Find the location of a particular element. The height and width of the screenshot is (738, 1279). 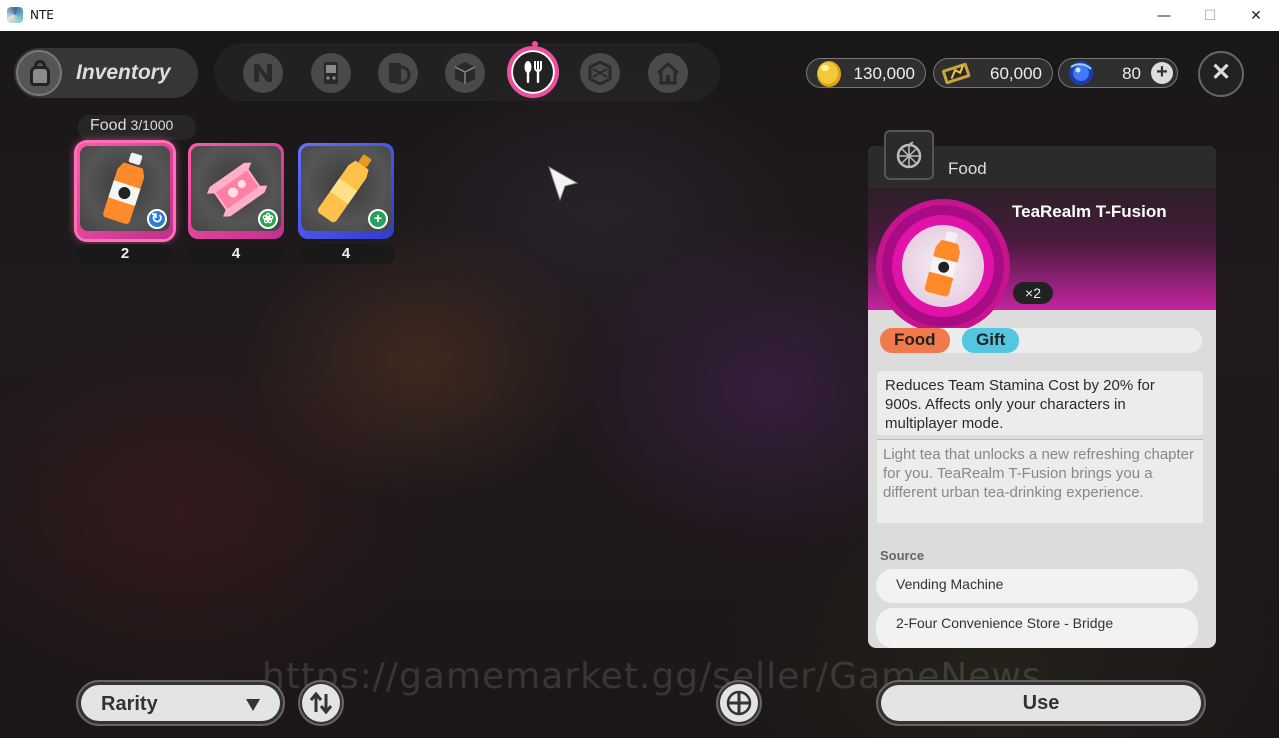

add-orb-button: + is located at coordinates (1162, 73).